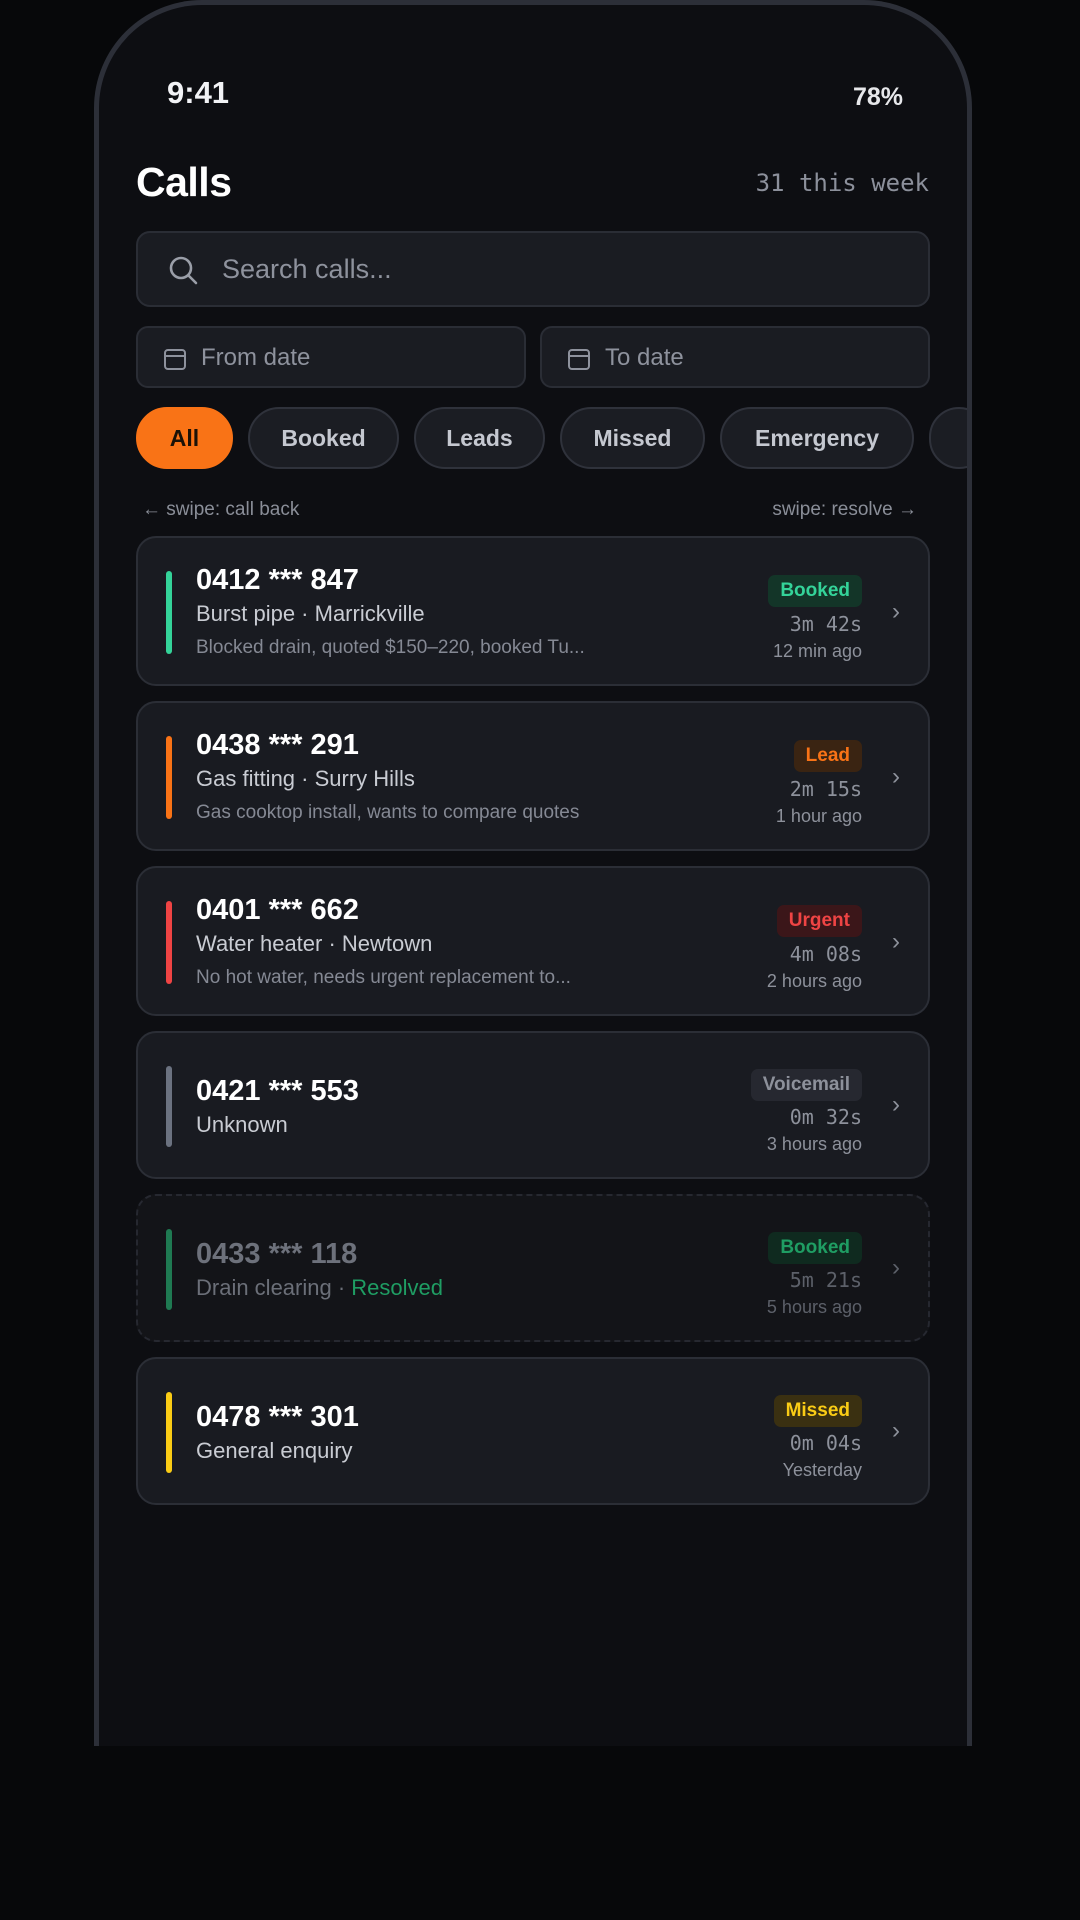  Describe the element at coordinates (310, 613) in the screenshot. I see `job-location: Burst pipe · Marrickville` at that location.